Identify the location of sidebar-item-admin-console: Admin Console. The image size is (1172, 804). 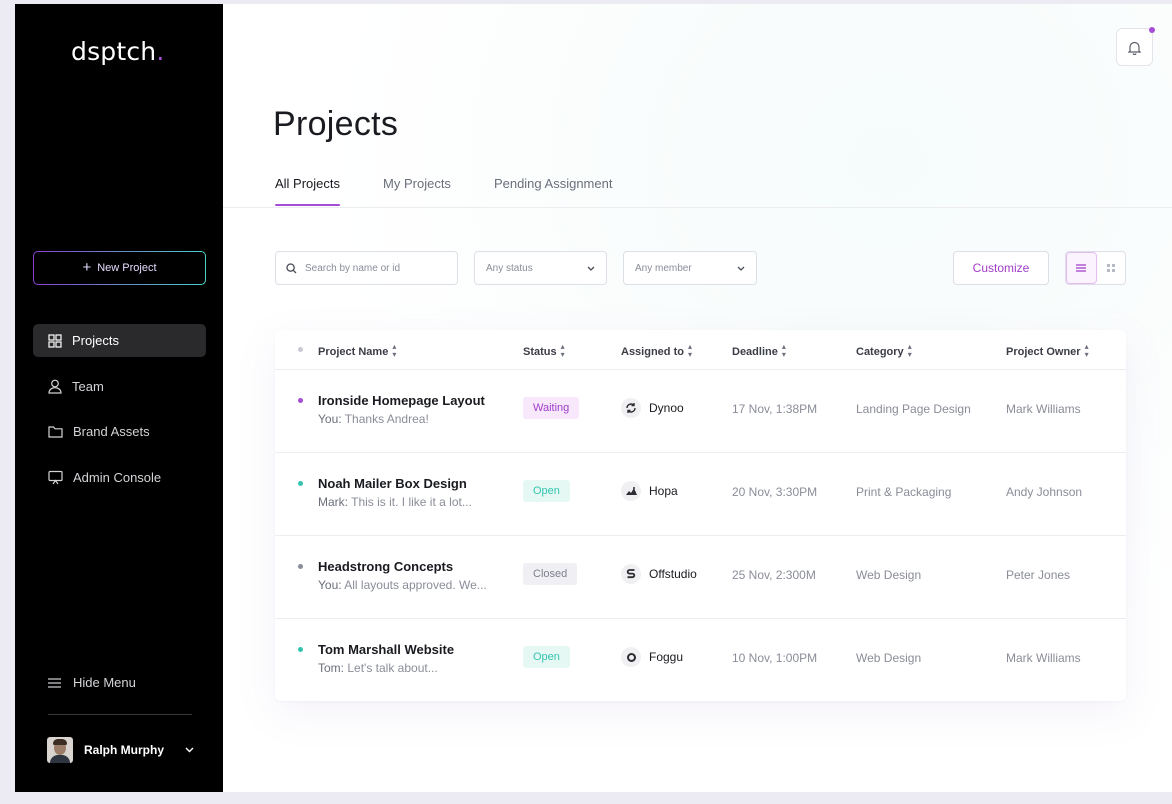
(119, 477).